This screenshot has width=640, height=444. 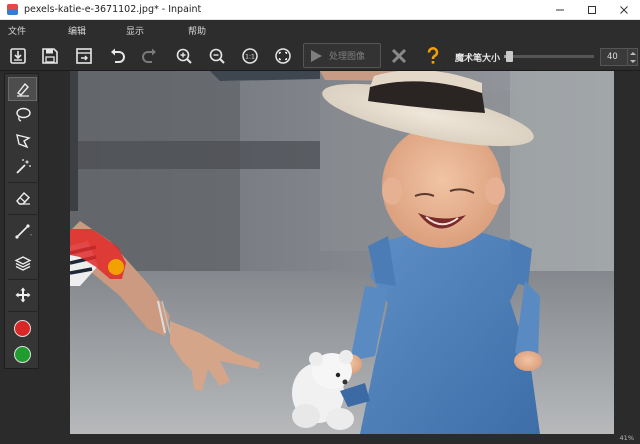 I want to click on polygon-lasso-icon, so click(x=23, y=141).